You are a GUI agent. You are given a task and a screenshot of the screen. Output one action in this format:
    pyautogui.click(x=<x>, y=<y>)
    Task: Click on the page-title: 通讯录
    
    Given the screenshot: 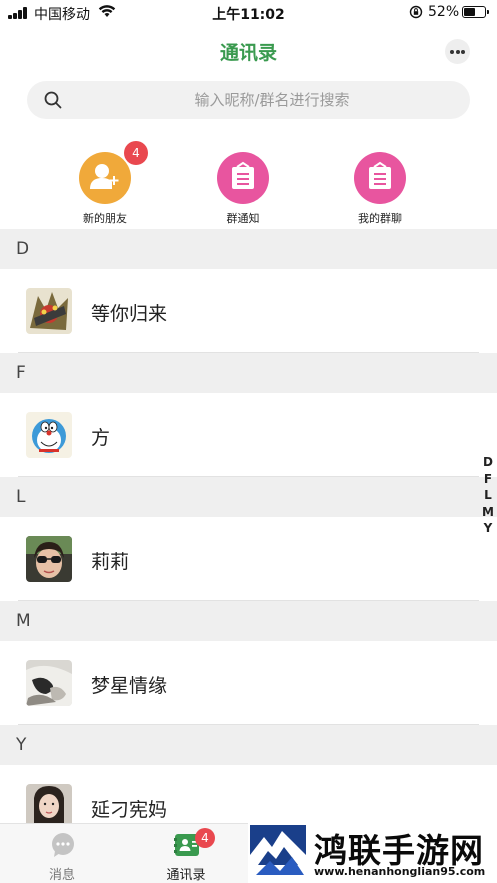 What is the action you would take?
    pyautogui.click(x=248, y=53)
    